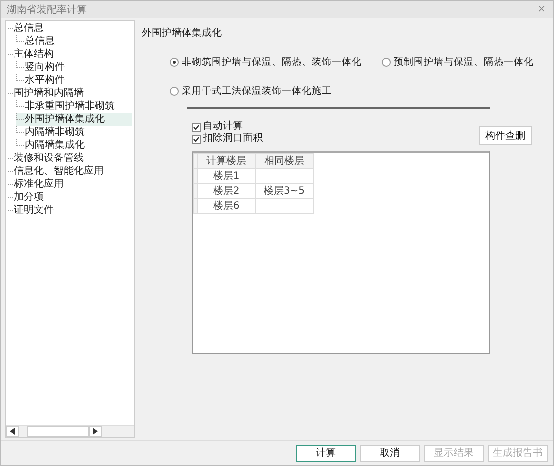  Describe the element at coordinates (70, 171) in the screenshot. I see `tree-item: 信息化、智能化应用` at that location.